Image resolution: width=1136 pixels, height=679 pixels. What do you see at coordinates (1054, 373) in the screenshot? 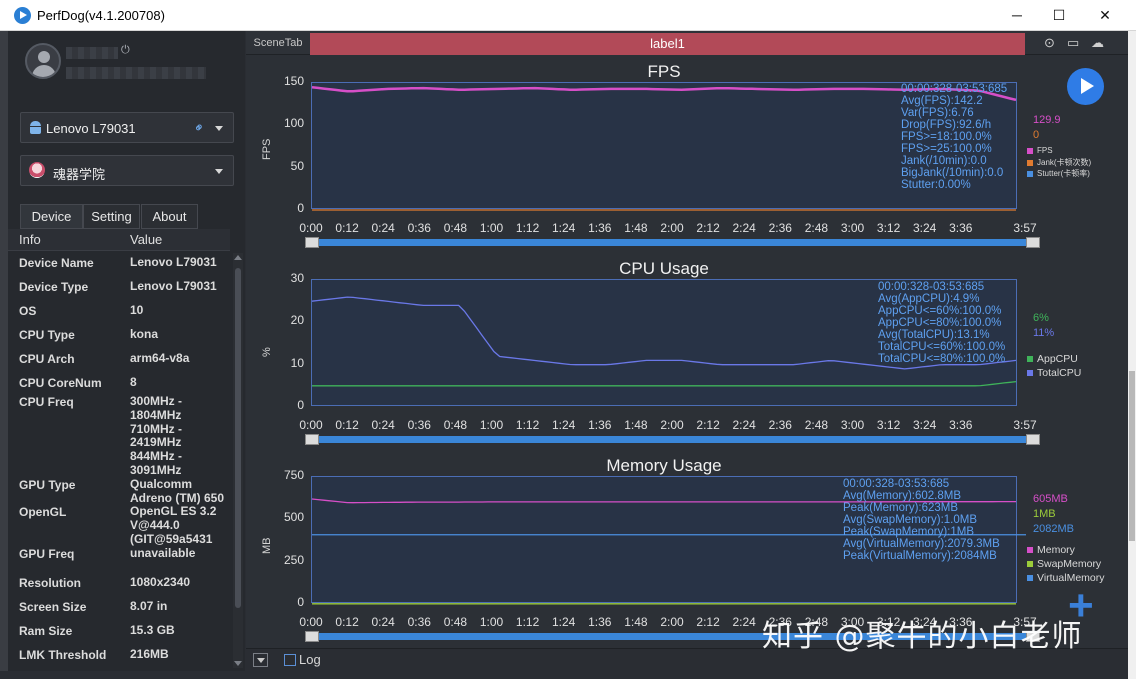
I see `cpu-legend-item: TotalCPU` at bounding box center [1054, 373].